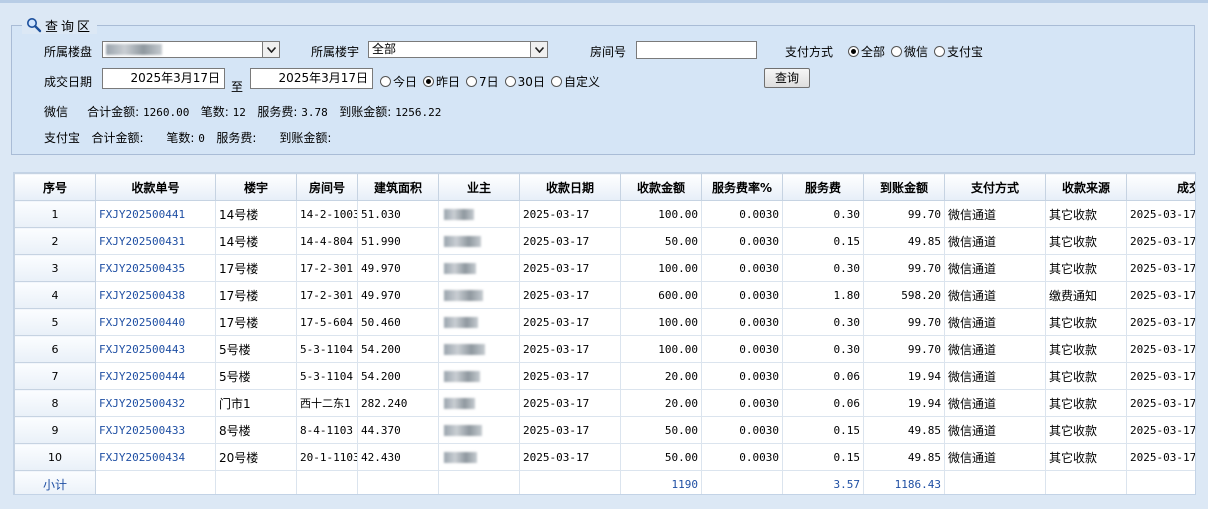 The height and width of the screenshot is (509, 1208). I want to click on date-from-input: 2025年3月17日, so click(163, 78).